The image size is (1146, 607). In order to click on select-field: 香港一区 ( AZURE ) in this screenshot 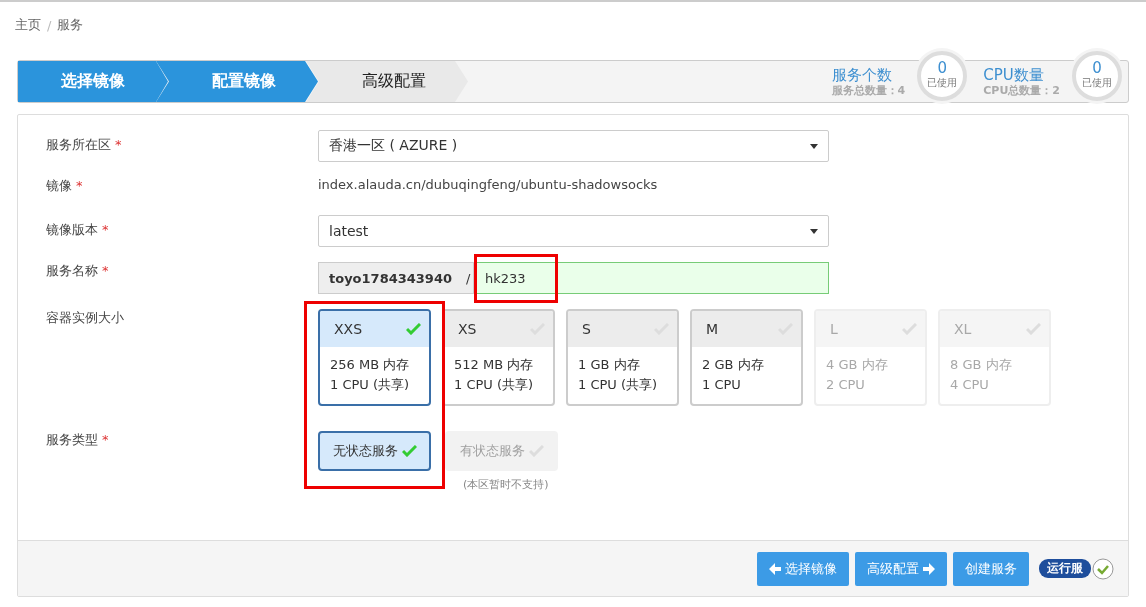, I will do `click(573, 146)`.